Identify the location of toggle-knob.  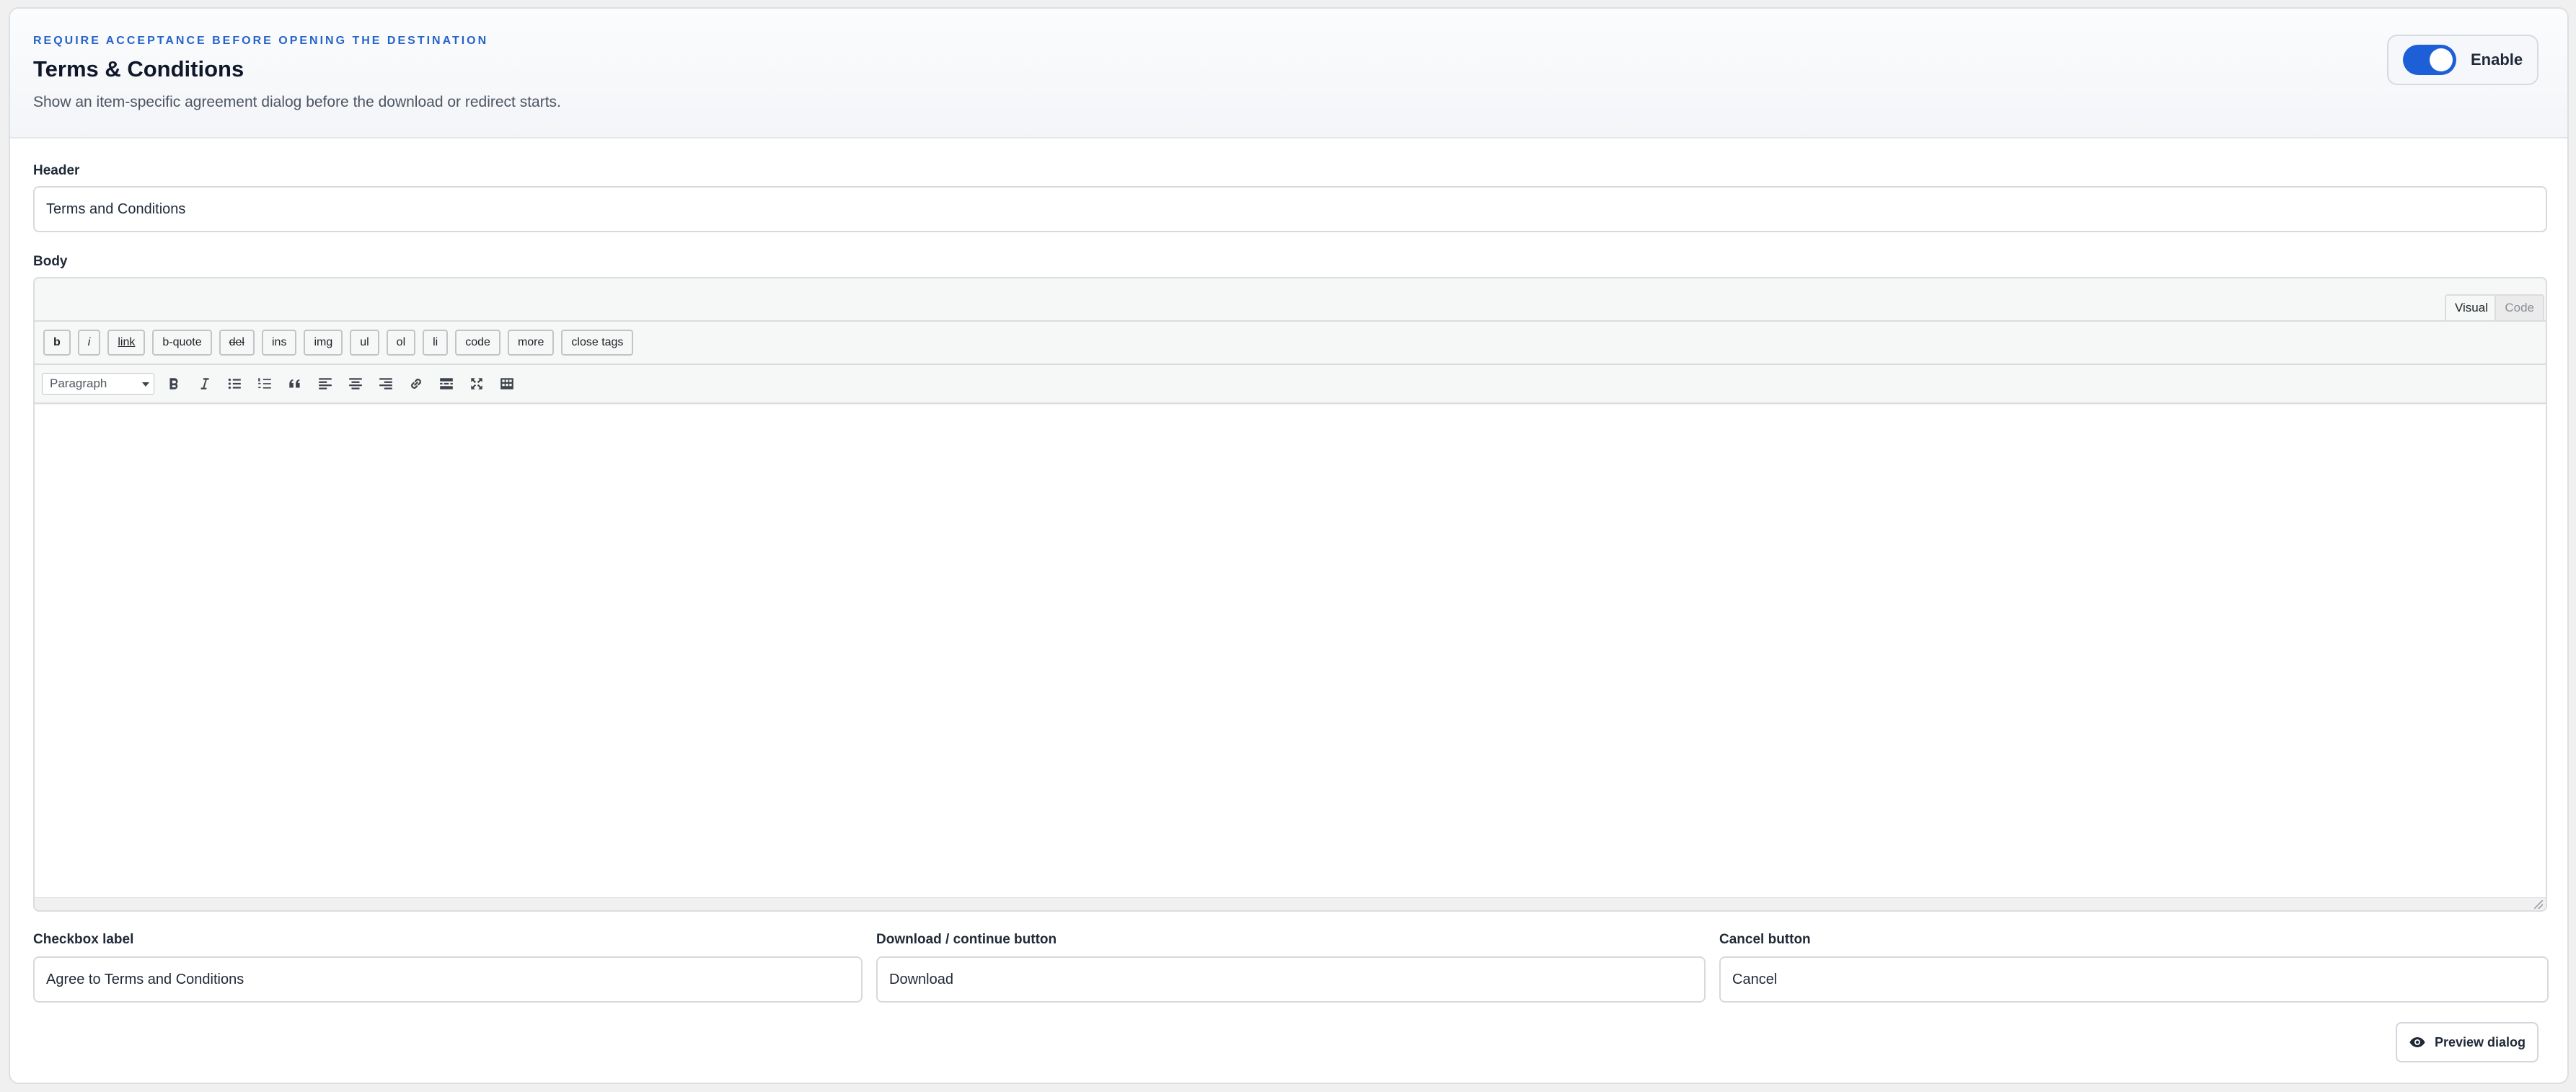
(2441, 59).